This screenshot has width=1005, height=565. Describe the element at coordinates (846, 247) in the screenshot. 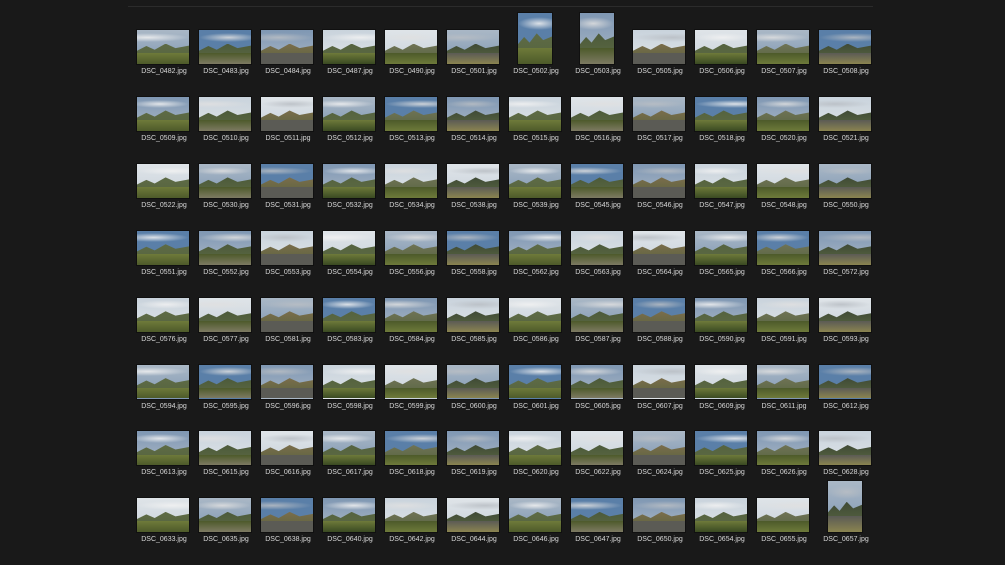

I see `thumbnail-item: DSC_0572.jpg` at that location.